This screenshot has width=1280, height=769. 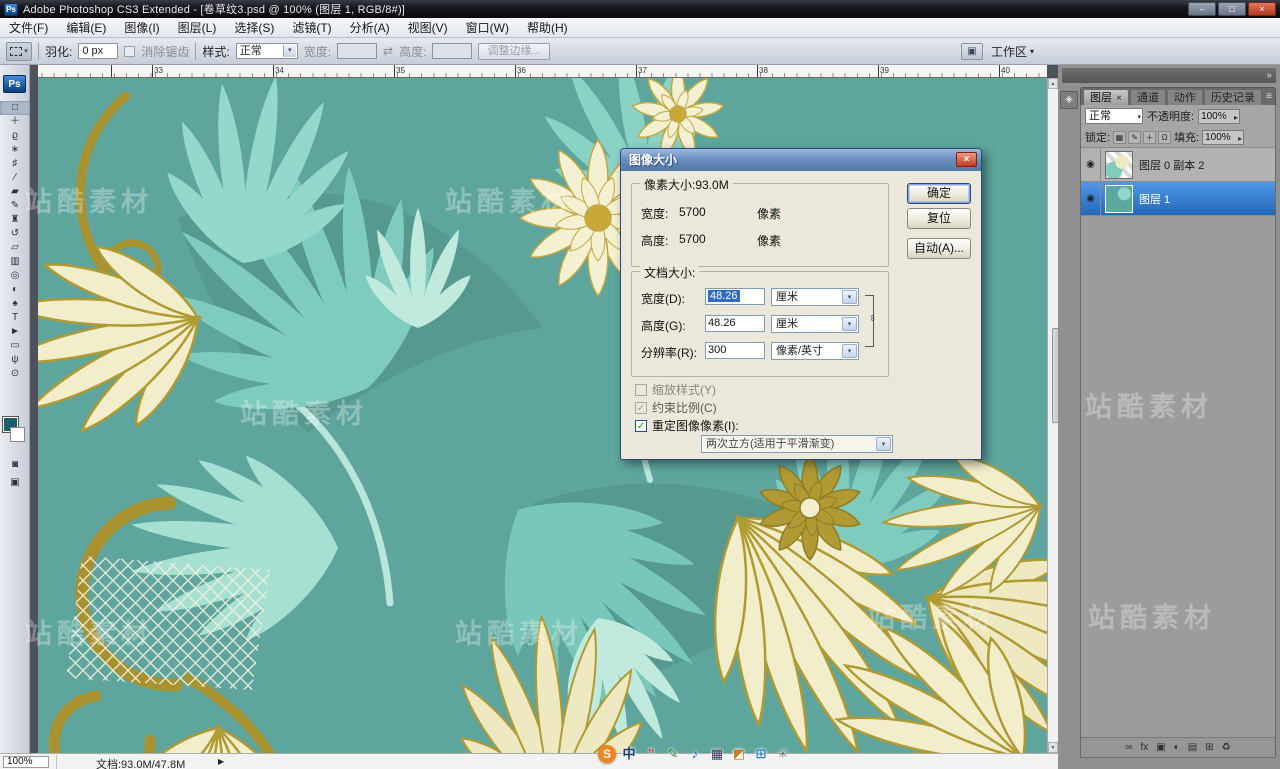 I want to click on panel-menu-icon: ≡, so click(x=1269, y=96).